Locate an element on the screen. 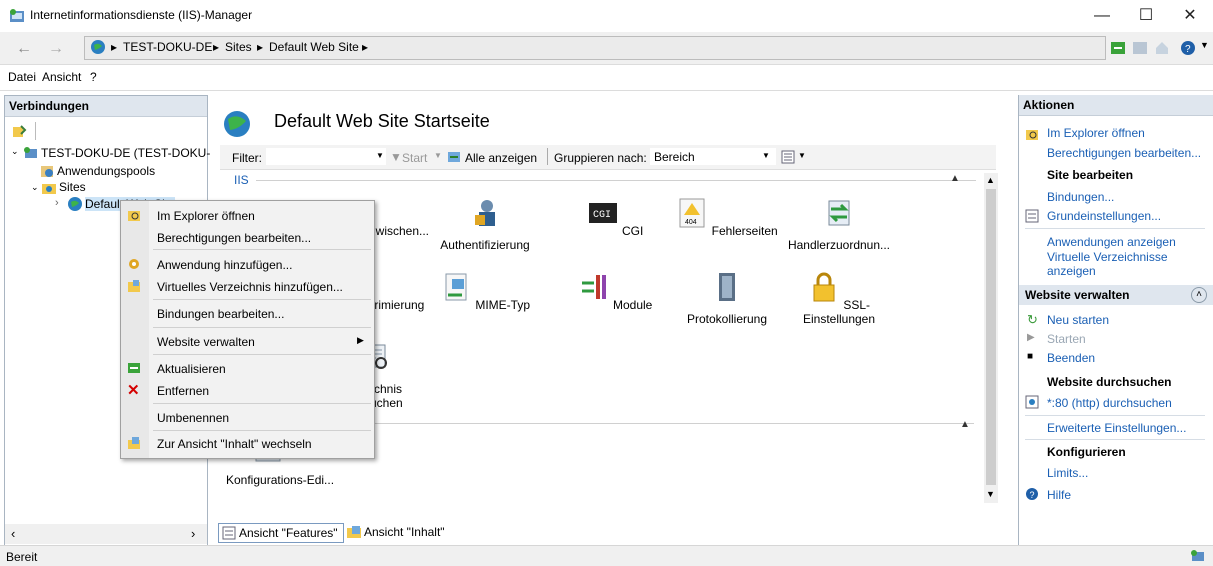 The width and height of the screenshot is (1213, 566). tree-server: TEST-DOKU-DE (TEST-DOKU- is located at coordinates (125, 153).